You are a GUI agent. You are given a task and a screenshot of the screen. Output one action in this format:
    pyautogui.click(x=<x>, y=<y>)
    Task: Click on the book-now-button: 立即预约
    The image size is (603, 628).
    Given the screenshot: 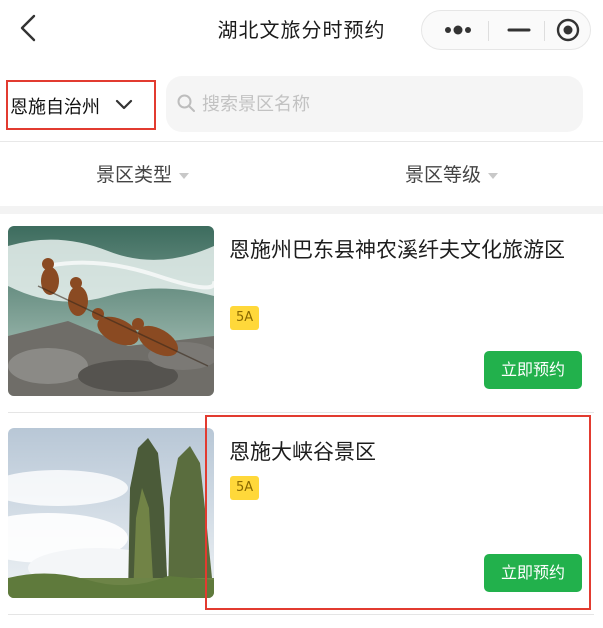 What is the action you would take?
    pyautogui.click(x=533, y=370)
    